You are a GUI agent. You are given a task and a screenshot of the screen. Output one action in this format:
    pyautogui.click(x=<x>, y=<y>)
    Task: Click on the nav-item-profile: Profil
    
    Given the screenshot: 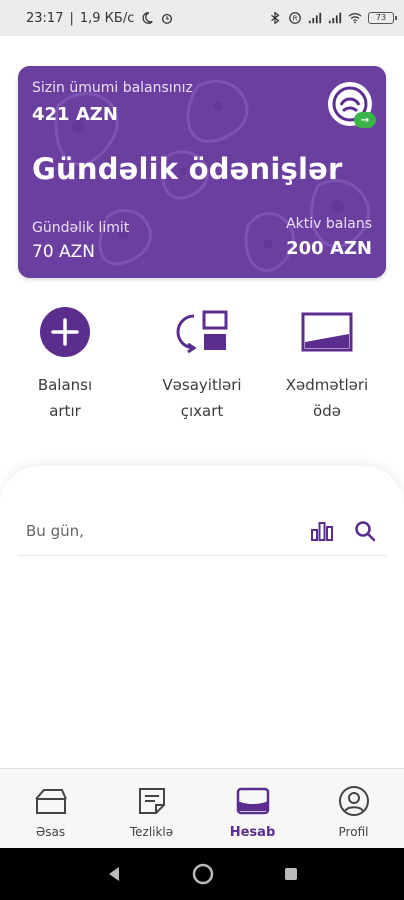 What is the action you would take?
    pyautogui.click(x=353, y=808)
    